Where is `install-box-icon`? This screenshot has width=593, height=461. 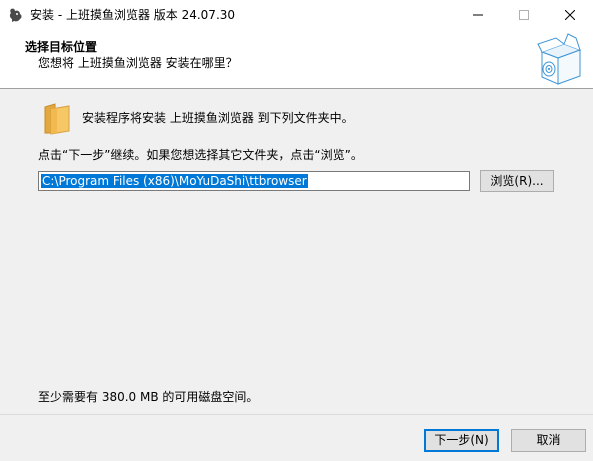 install-box-icon is located at coordinates (561, 59).